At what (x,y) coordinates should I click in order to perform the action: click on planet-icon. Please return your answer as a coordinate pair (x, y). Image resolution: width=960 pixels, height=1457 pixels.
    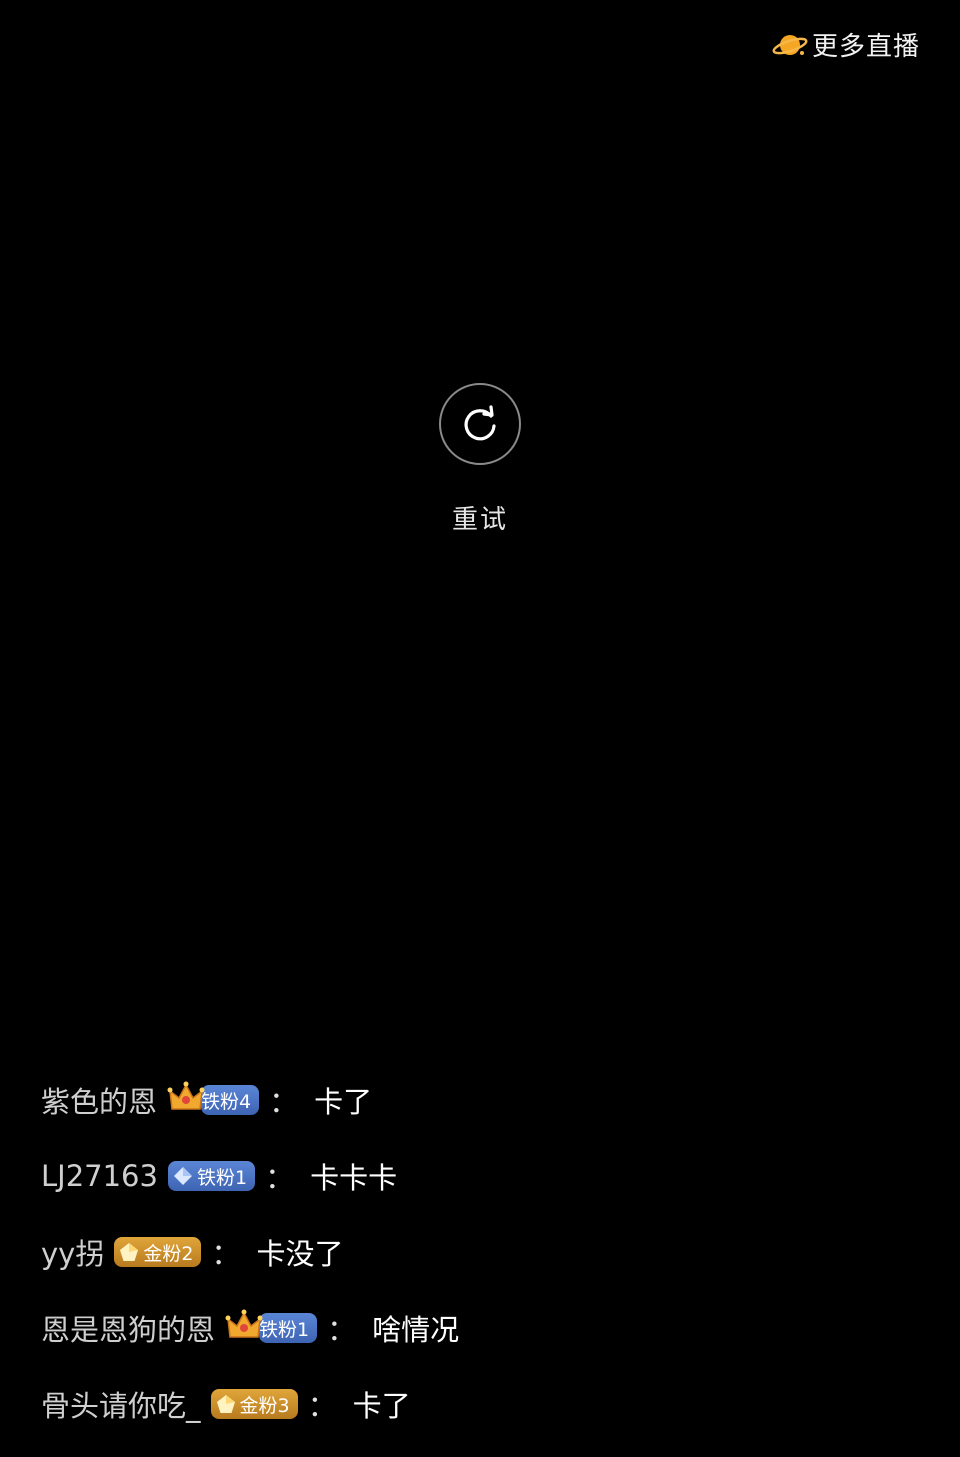
    Looking at the image, I should click on (790, 44).